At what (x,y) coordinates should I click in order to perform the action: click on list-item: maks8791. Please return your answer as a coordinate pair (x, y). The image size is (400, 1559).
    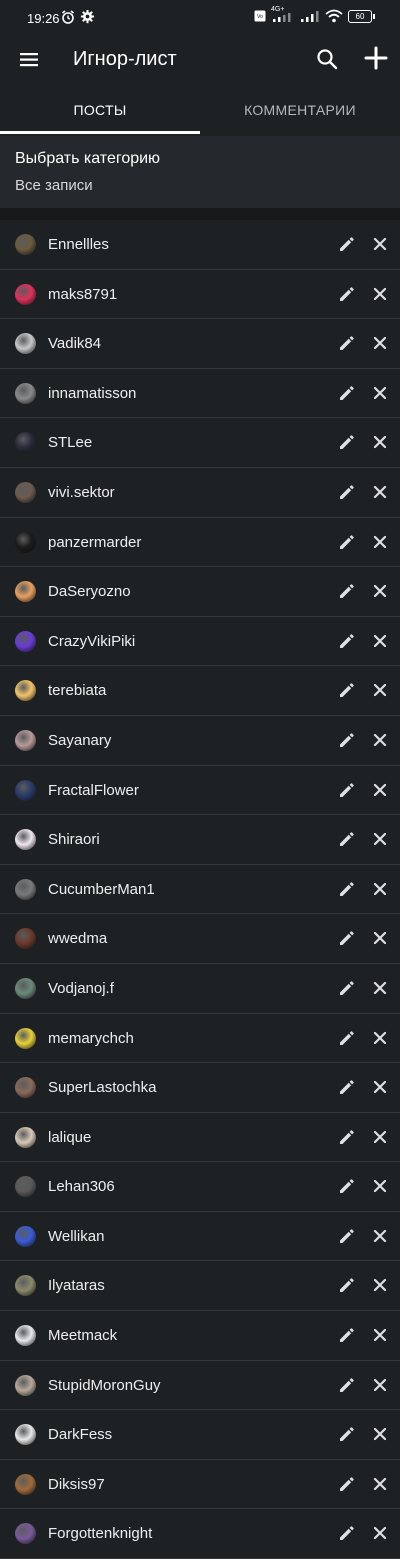
    Looking at the image, I should click on (200, 295).